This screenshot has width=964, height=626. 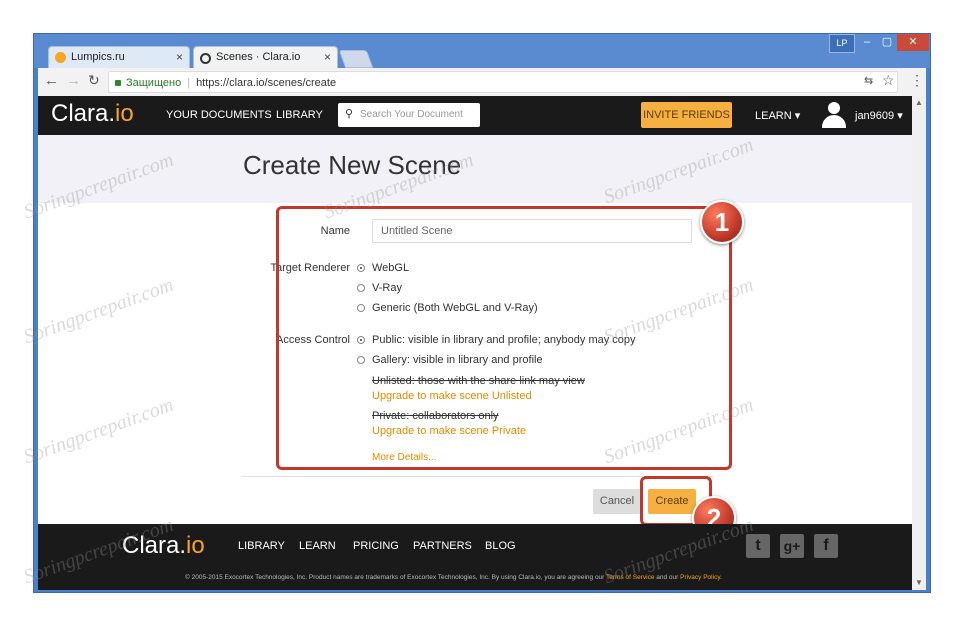 What do you see at coordinates (205, 58) in the screenshot?
I see `clara-favicon-icon` at bounding box center [205, 58].